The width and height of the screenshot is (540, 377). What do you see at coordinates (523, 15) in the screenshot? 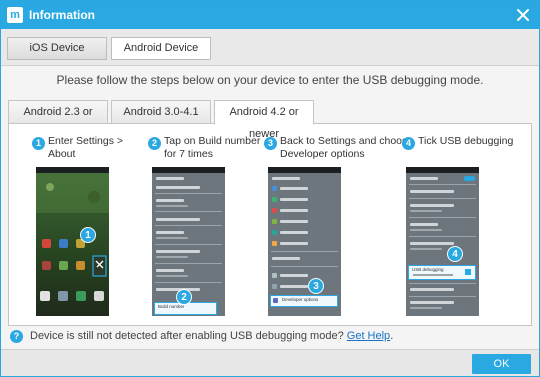
I see `close-icon` at bounding box center [523, 15].